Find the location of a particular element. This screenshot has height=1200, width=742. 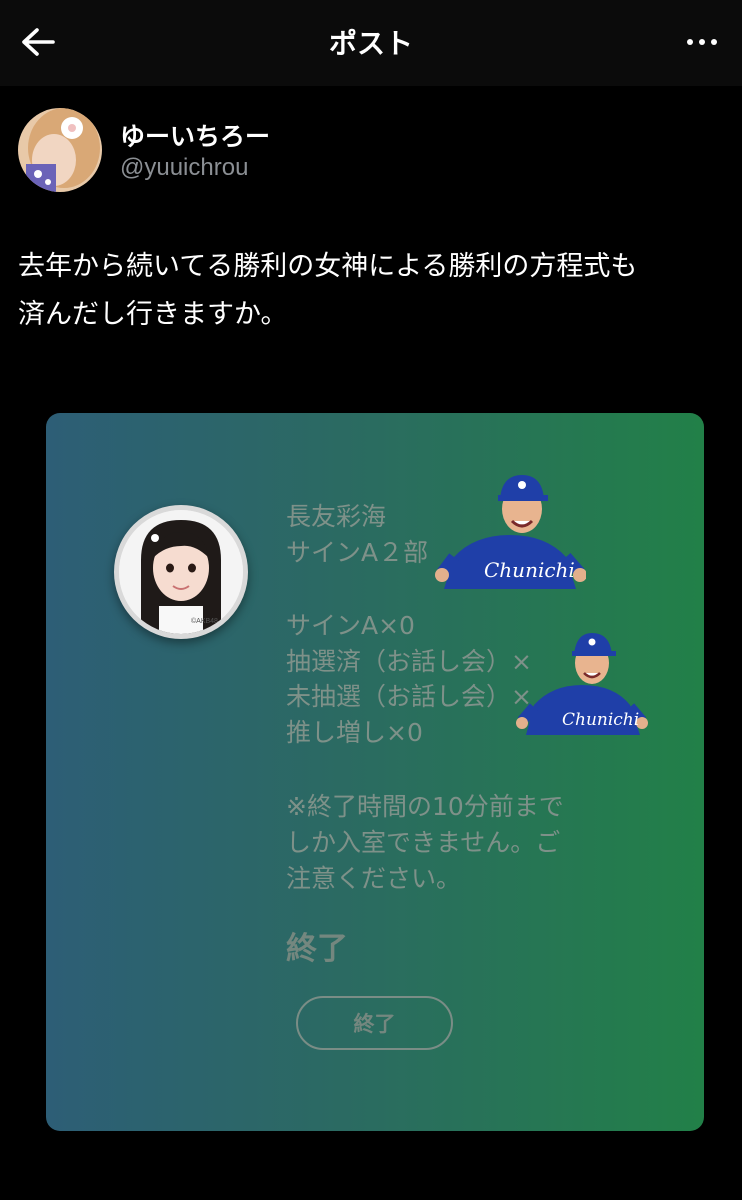

more-horizontal-icon is located at coordinates (690, 42).